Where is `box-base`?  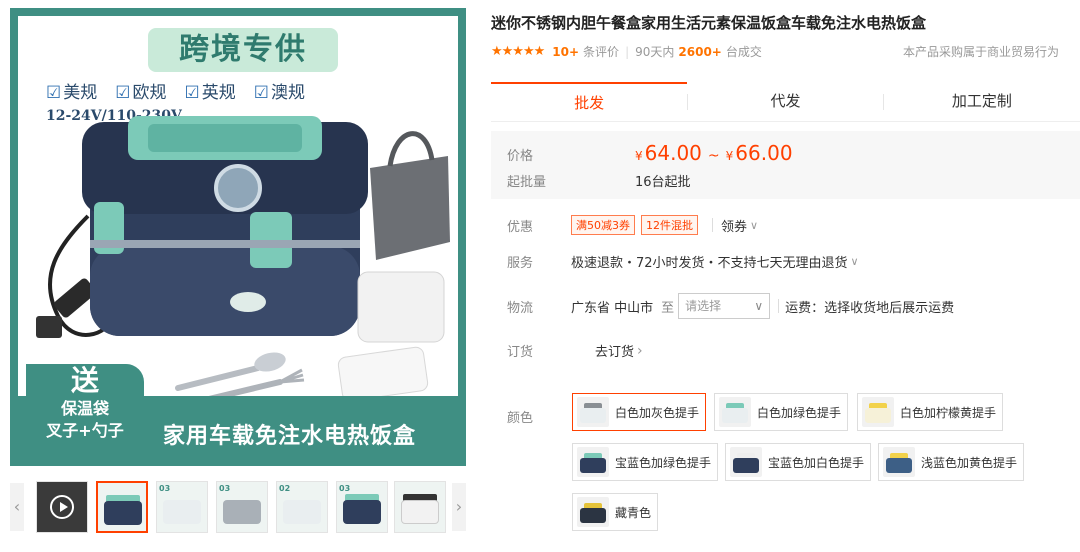
box-base is located at coordinates (225, 291).